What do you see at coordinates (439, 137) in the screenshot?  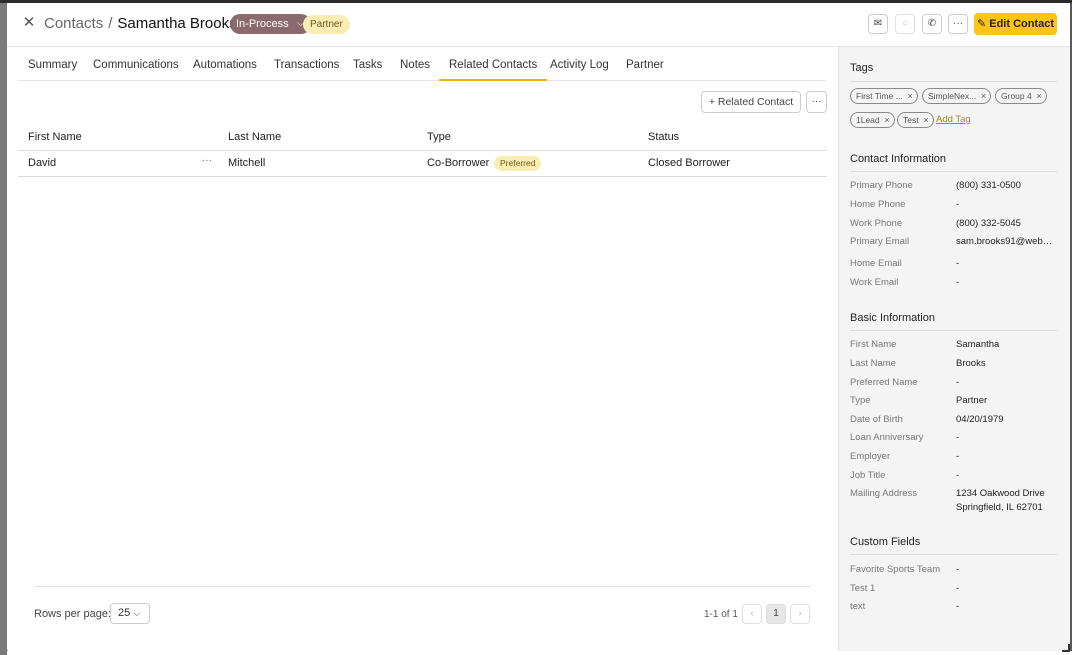 I see `column-header-type: Type` at bounding box center [439, 137].